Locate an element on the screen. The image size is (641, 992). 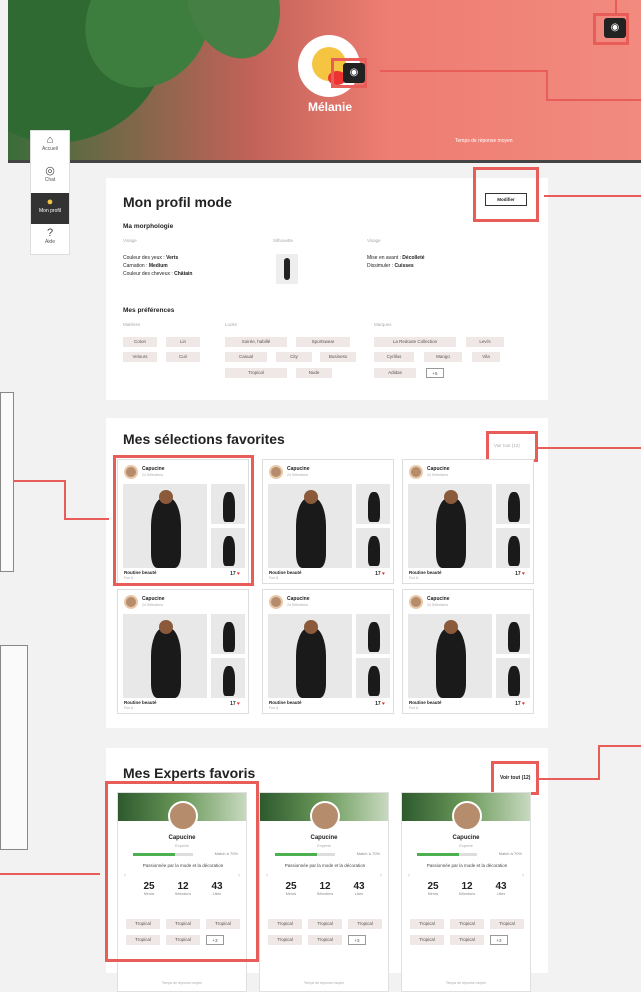
material-chip: Lin is located at coordinates (183, 342).